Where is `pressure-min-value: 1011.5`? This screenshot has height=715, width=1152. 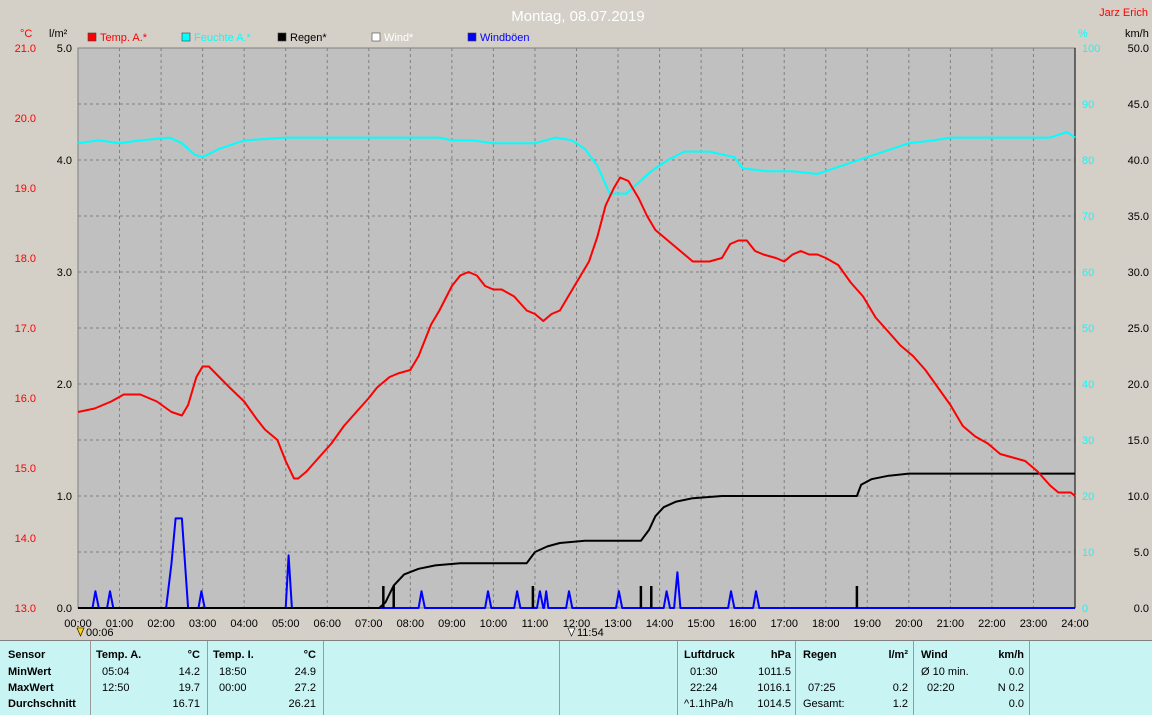 pressure-min-value: 1011.5 is located at coordinates (774, 672).